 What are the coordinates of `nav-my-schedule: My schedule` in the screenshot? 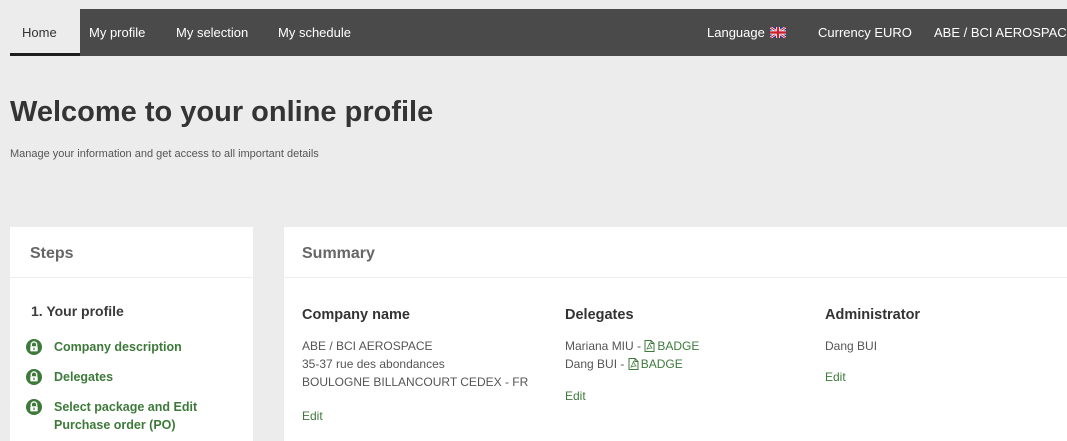 It's located at (314, 32).